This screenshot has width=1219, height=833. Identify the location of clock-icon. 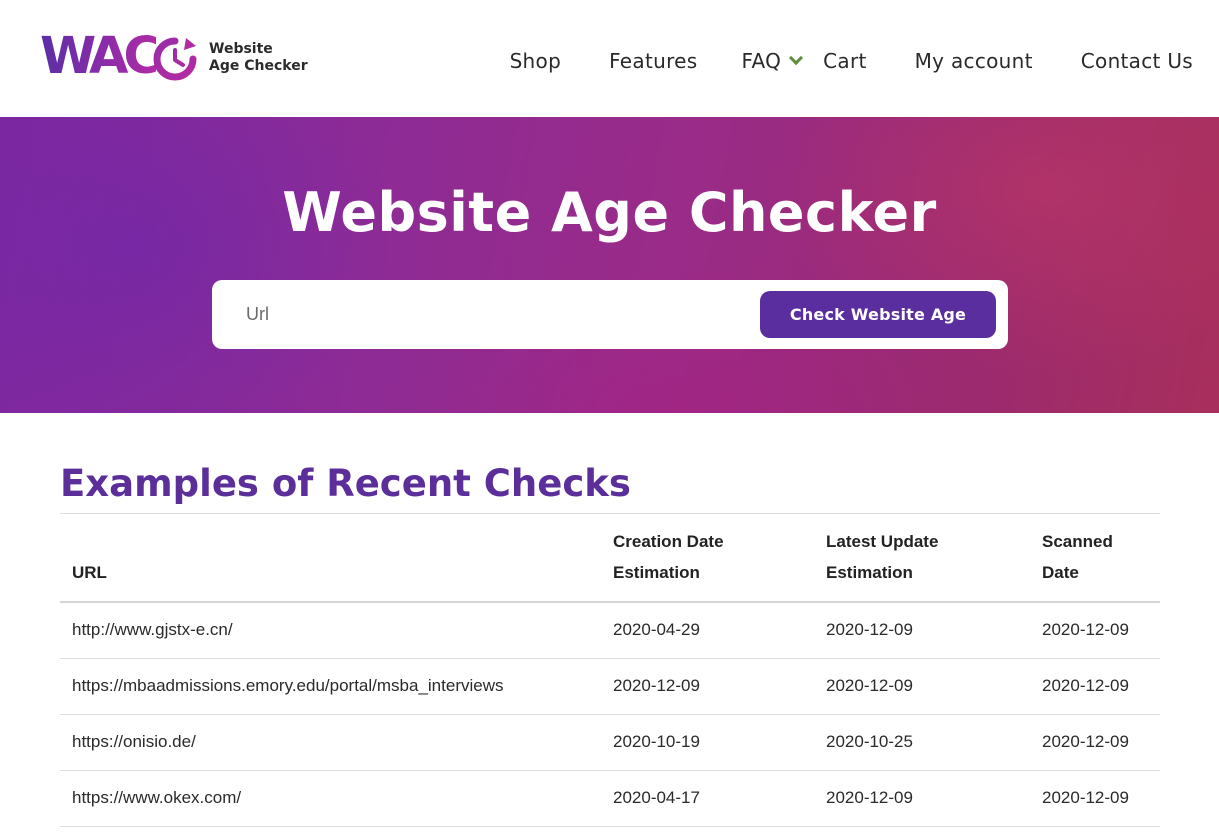
(175, 59).